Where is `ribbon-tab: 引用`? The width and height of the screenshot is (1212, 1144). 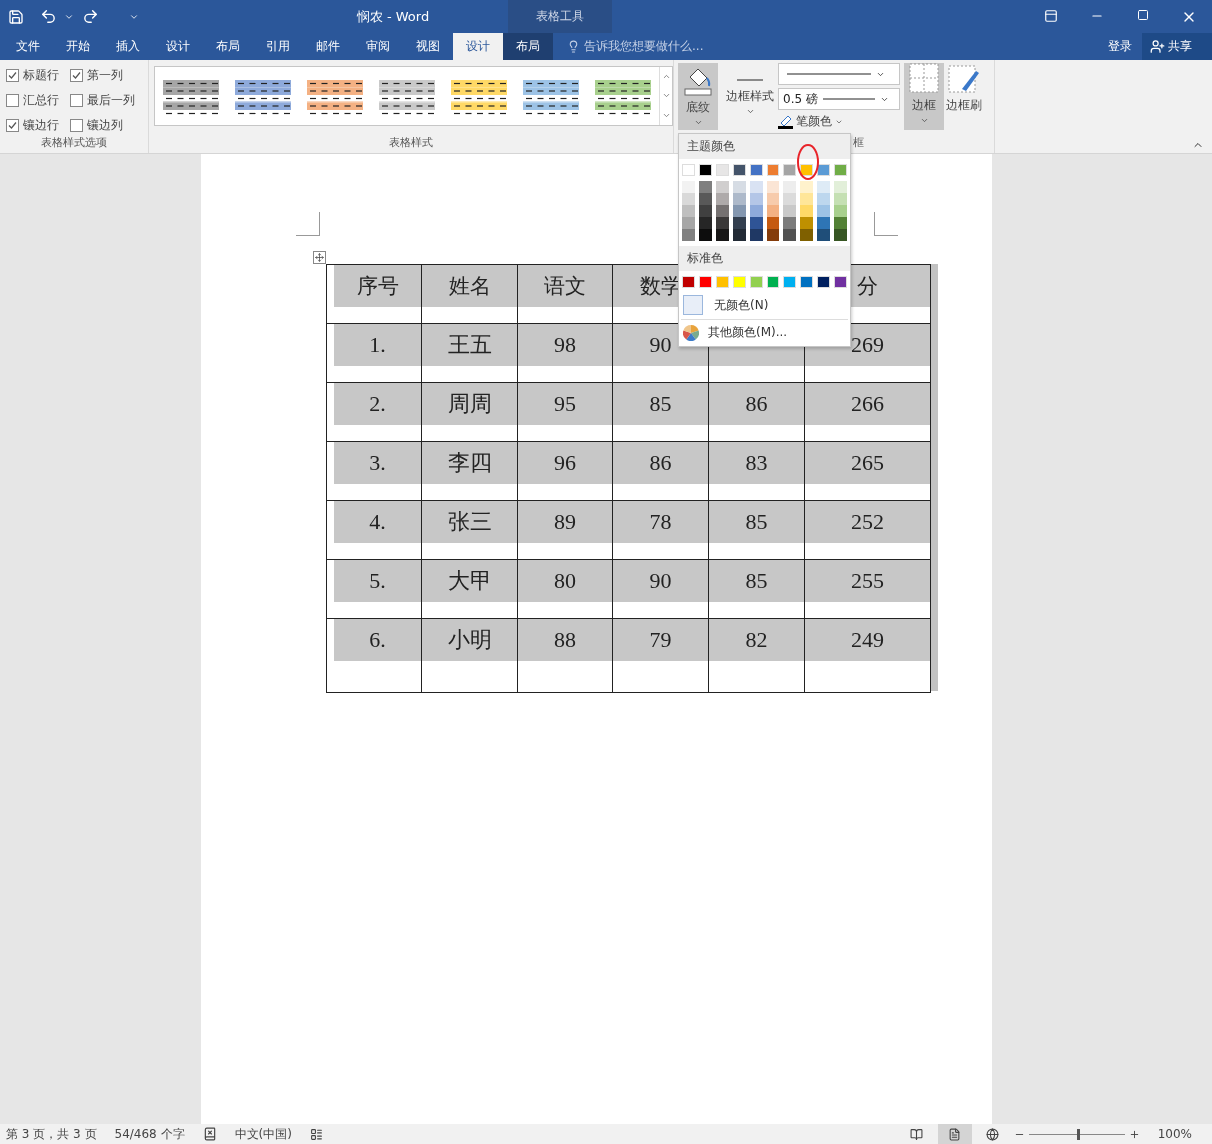
ribbon-tab: 引用 is located at coordinates (278, 46).